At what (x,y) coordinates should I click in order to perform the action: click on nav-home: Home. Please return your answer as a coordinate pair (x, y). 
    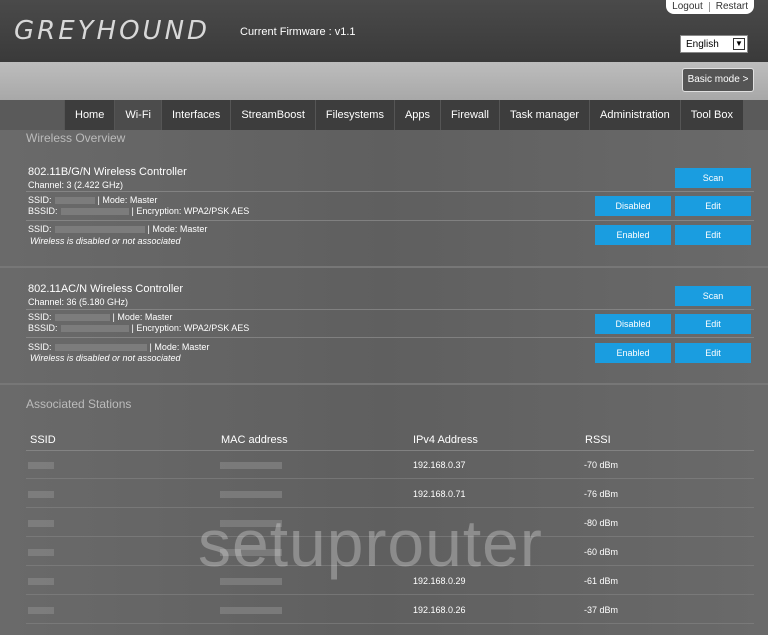
    Looking at the image, I should click on (89, 115).